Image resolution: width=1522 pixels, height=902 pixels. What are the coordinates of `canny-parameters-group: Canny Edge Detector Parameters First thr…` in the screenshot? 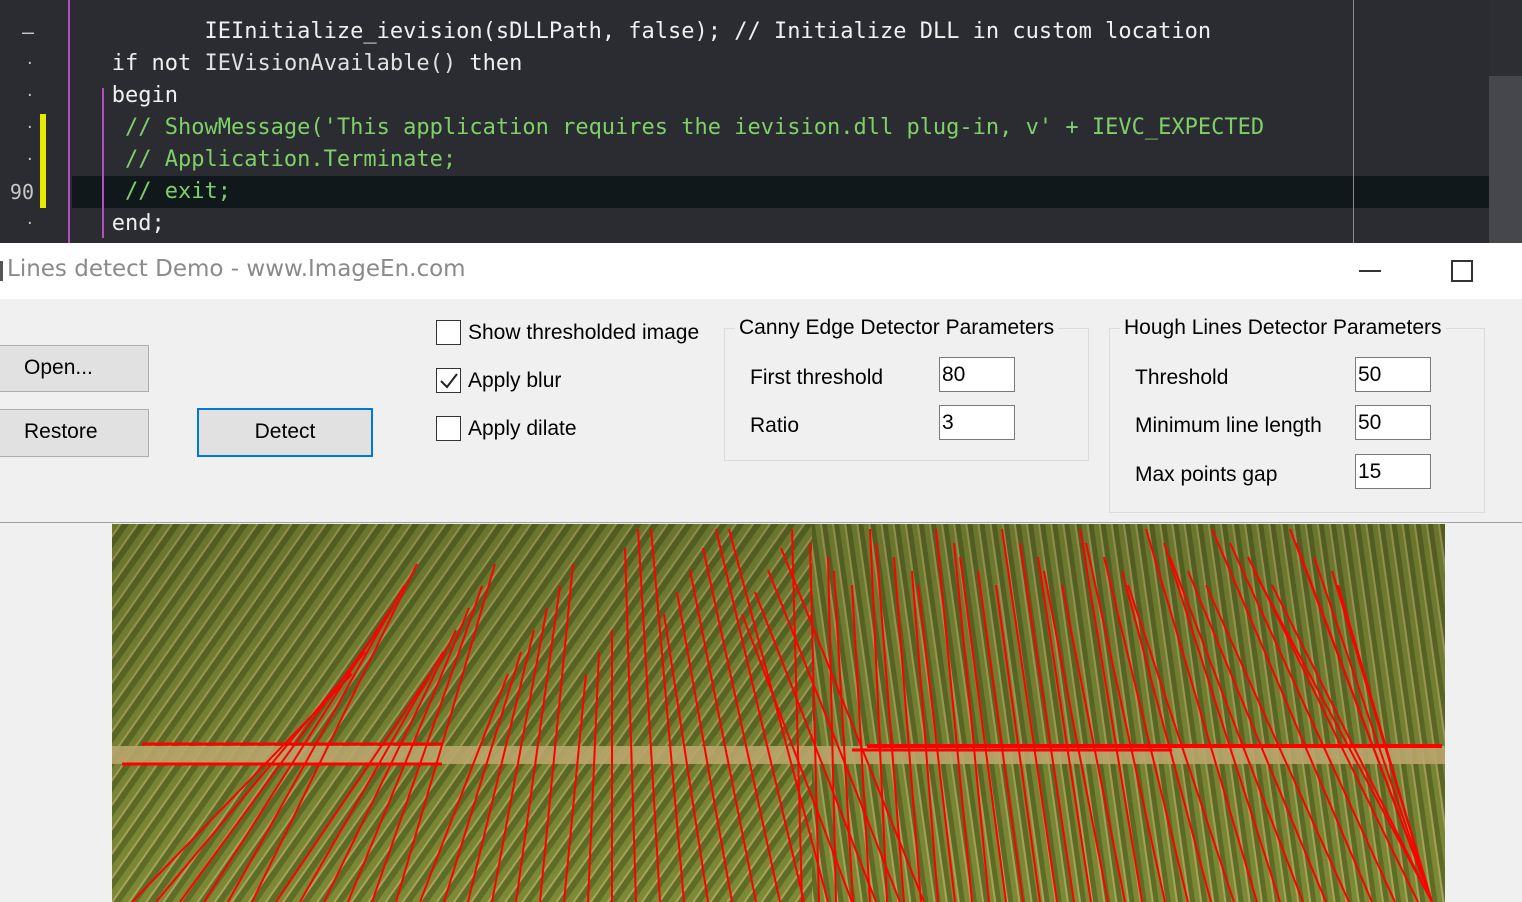 It's located at (906, 388).